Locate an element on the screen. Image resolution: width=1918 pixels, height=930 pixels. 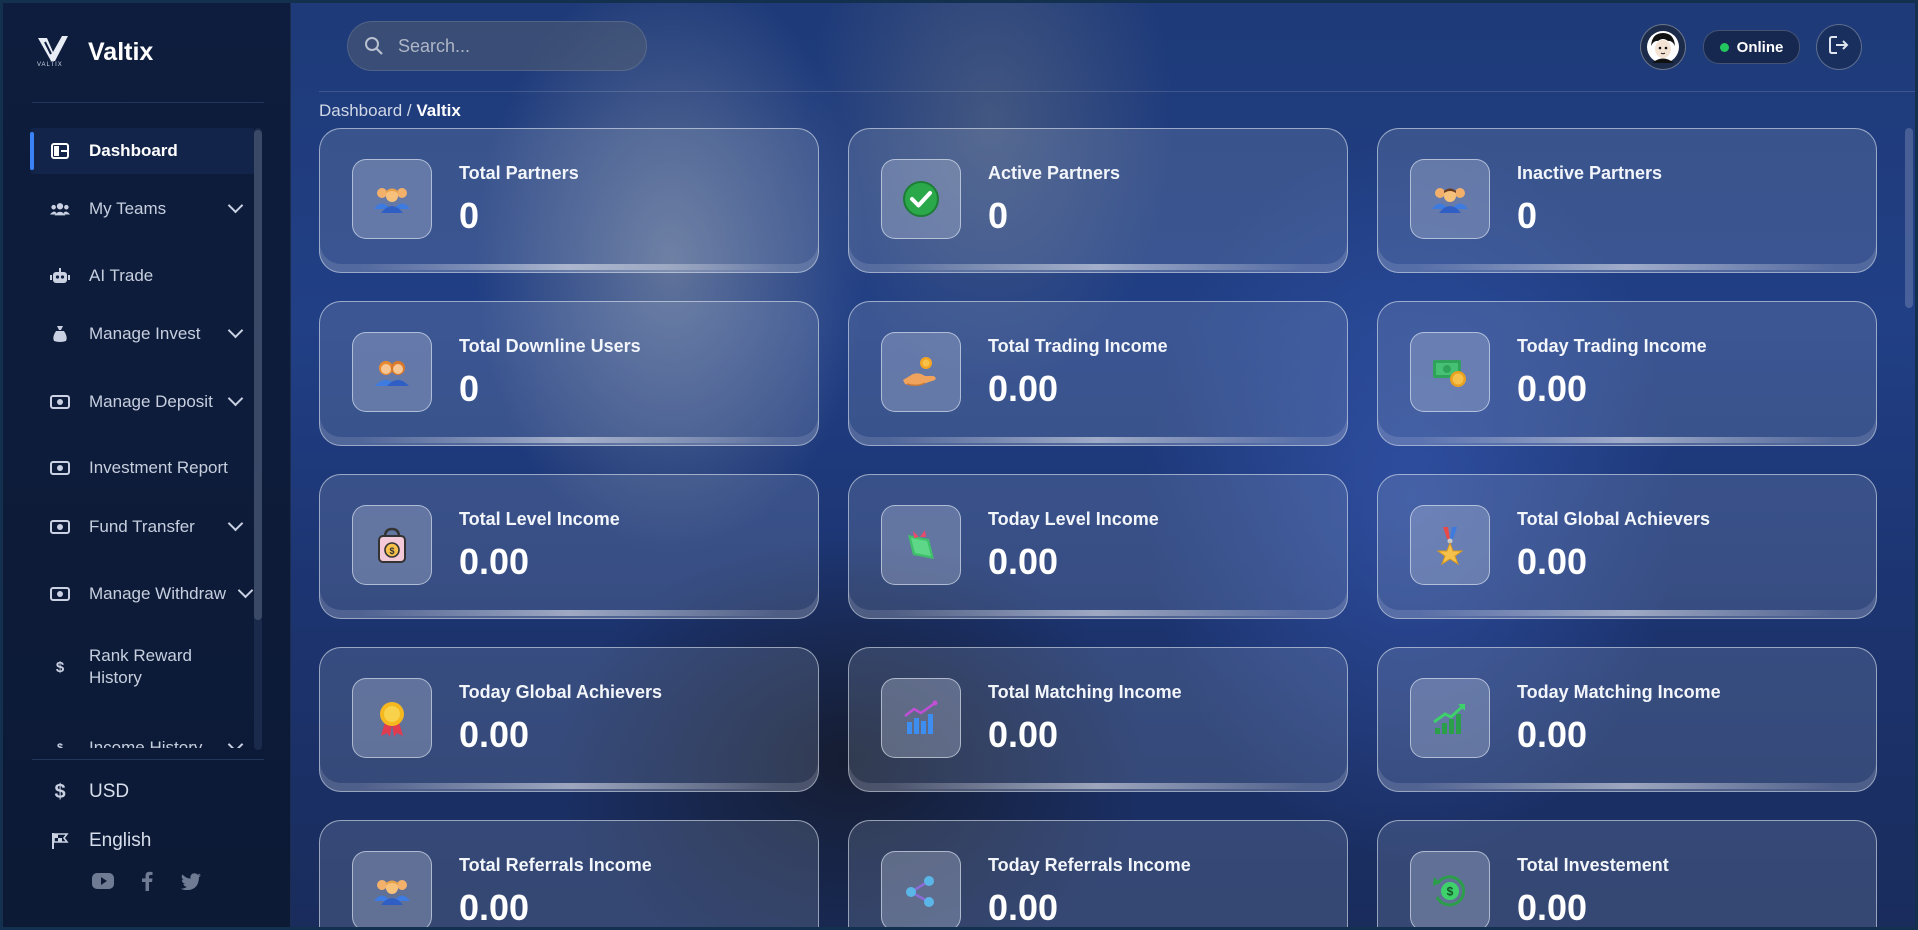
stat-card-today-global-achievers: Today Global Achievers 0.00 is located at coordinates (569, 719).